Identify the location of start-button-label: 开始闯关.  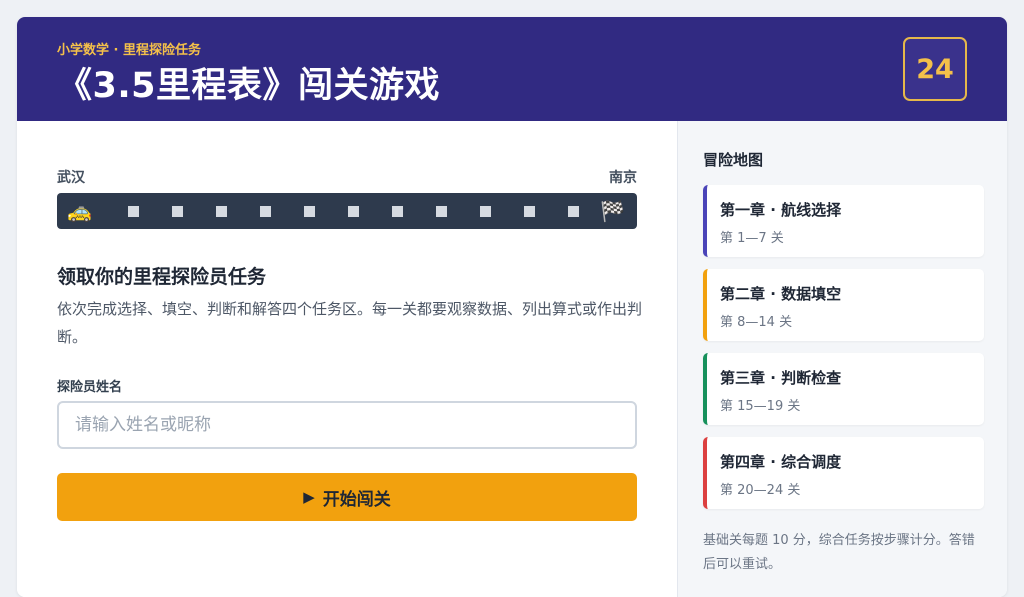
(356, 499).